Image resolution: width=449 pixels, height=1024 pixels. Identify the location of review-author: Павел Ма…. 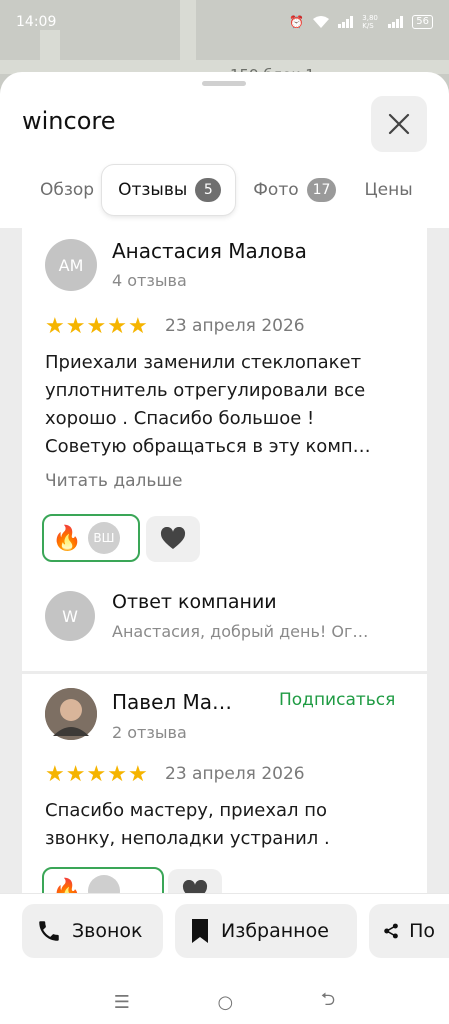
(172, 702).